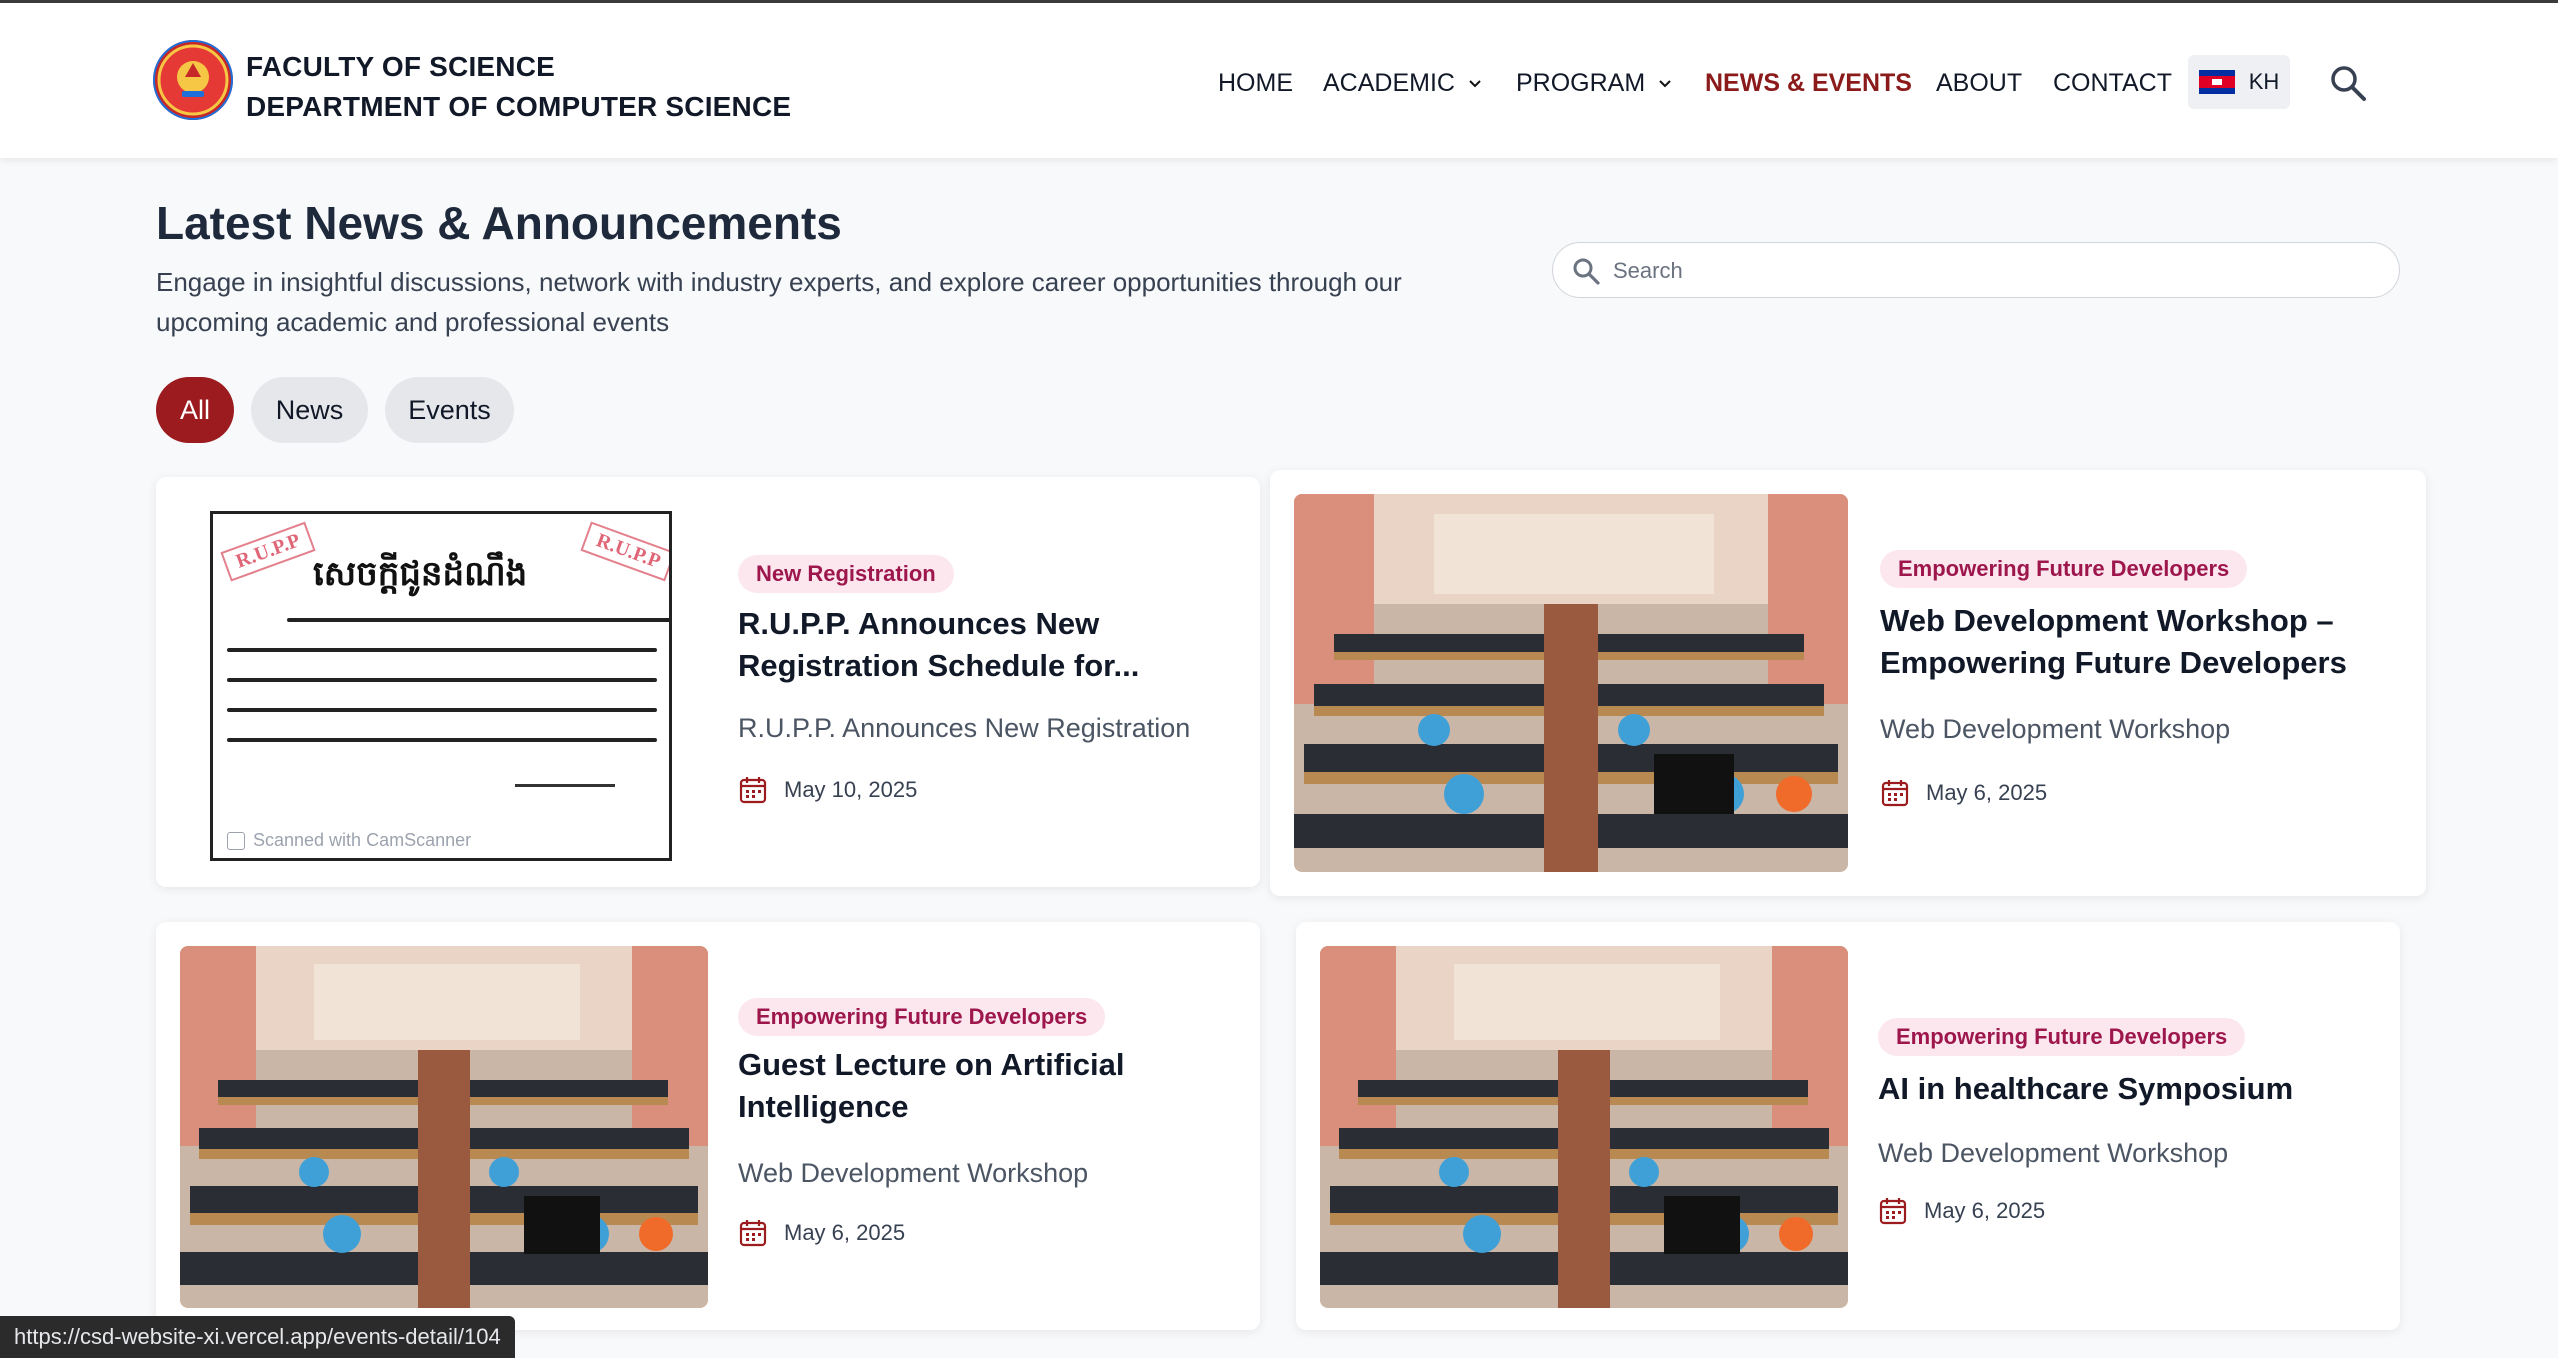 Image resolution: width=2558 pixels, height=1358 pixels. What do you see at coordinates (499, 223) in the screenshot?
I see `page-title: Latest News & Announcements` at bounding box center [499, 223].